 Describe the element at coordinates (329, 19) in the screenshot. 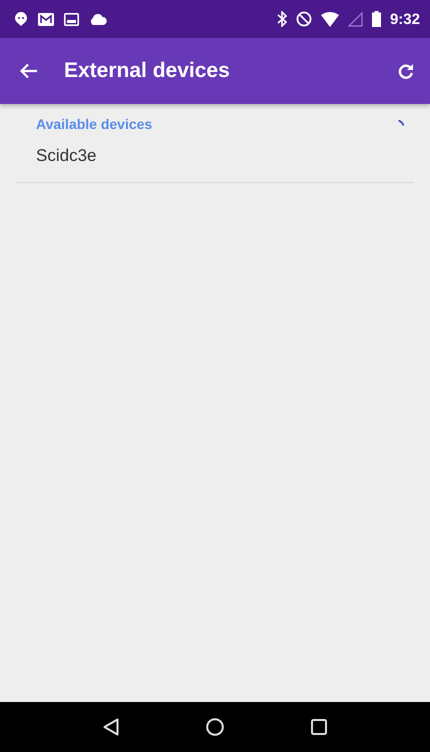

I see `wifi-icon` at that location.